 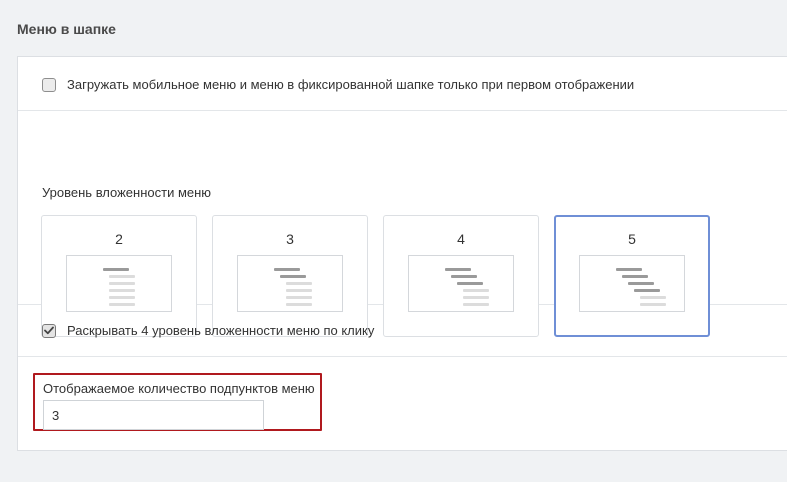 What do you see at coordinates (49, 84) in the screenshot?
I see `load-once-checkbox` at bounding box center [49, 84].